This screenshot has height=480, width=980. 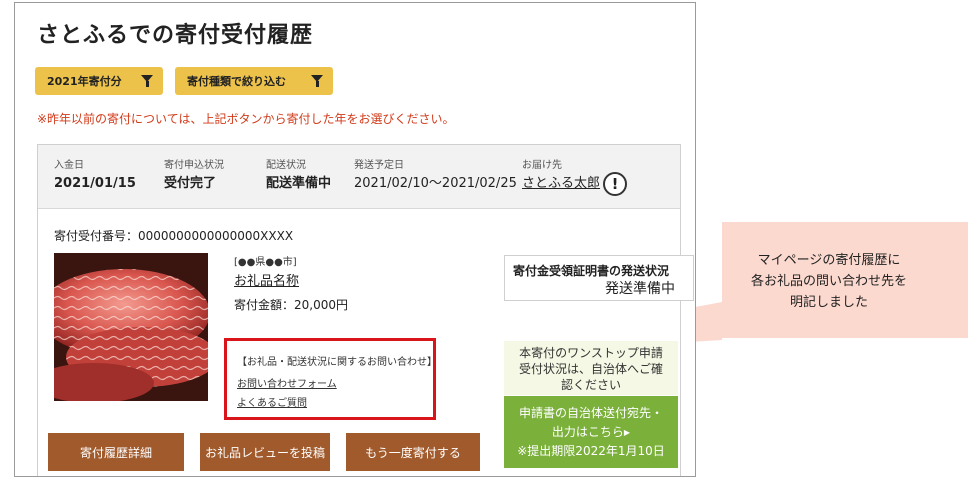 What do you see at coordinates (615, 184) in the screenshot?
I see `info-icon: !` at bounding box center [615, 184].